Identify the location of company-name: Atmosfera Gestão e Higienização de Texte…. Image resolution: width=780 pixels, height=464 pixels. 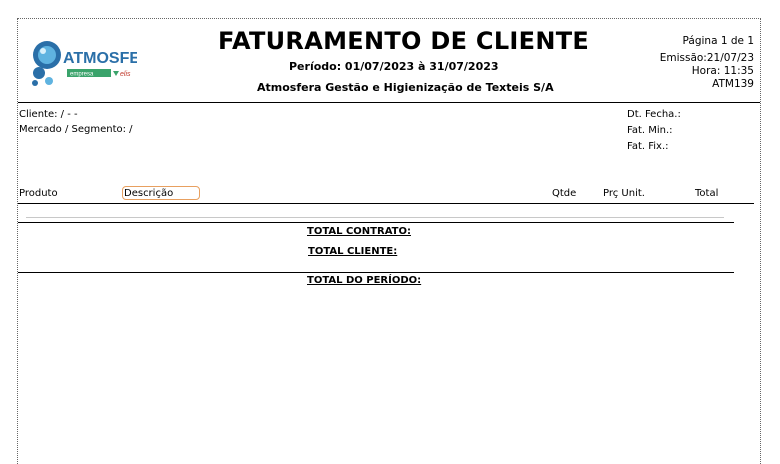
(405, 87).